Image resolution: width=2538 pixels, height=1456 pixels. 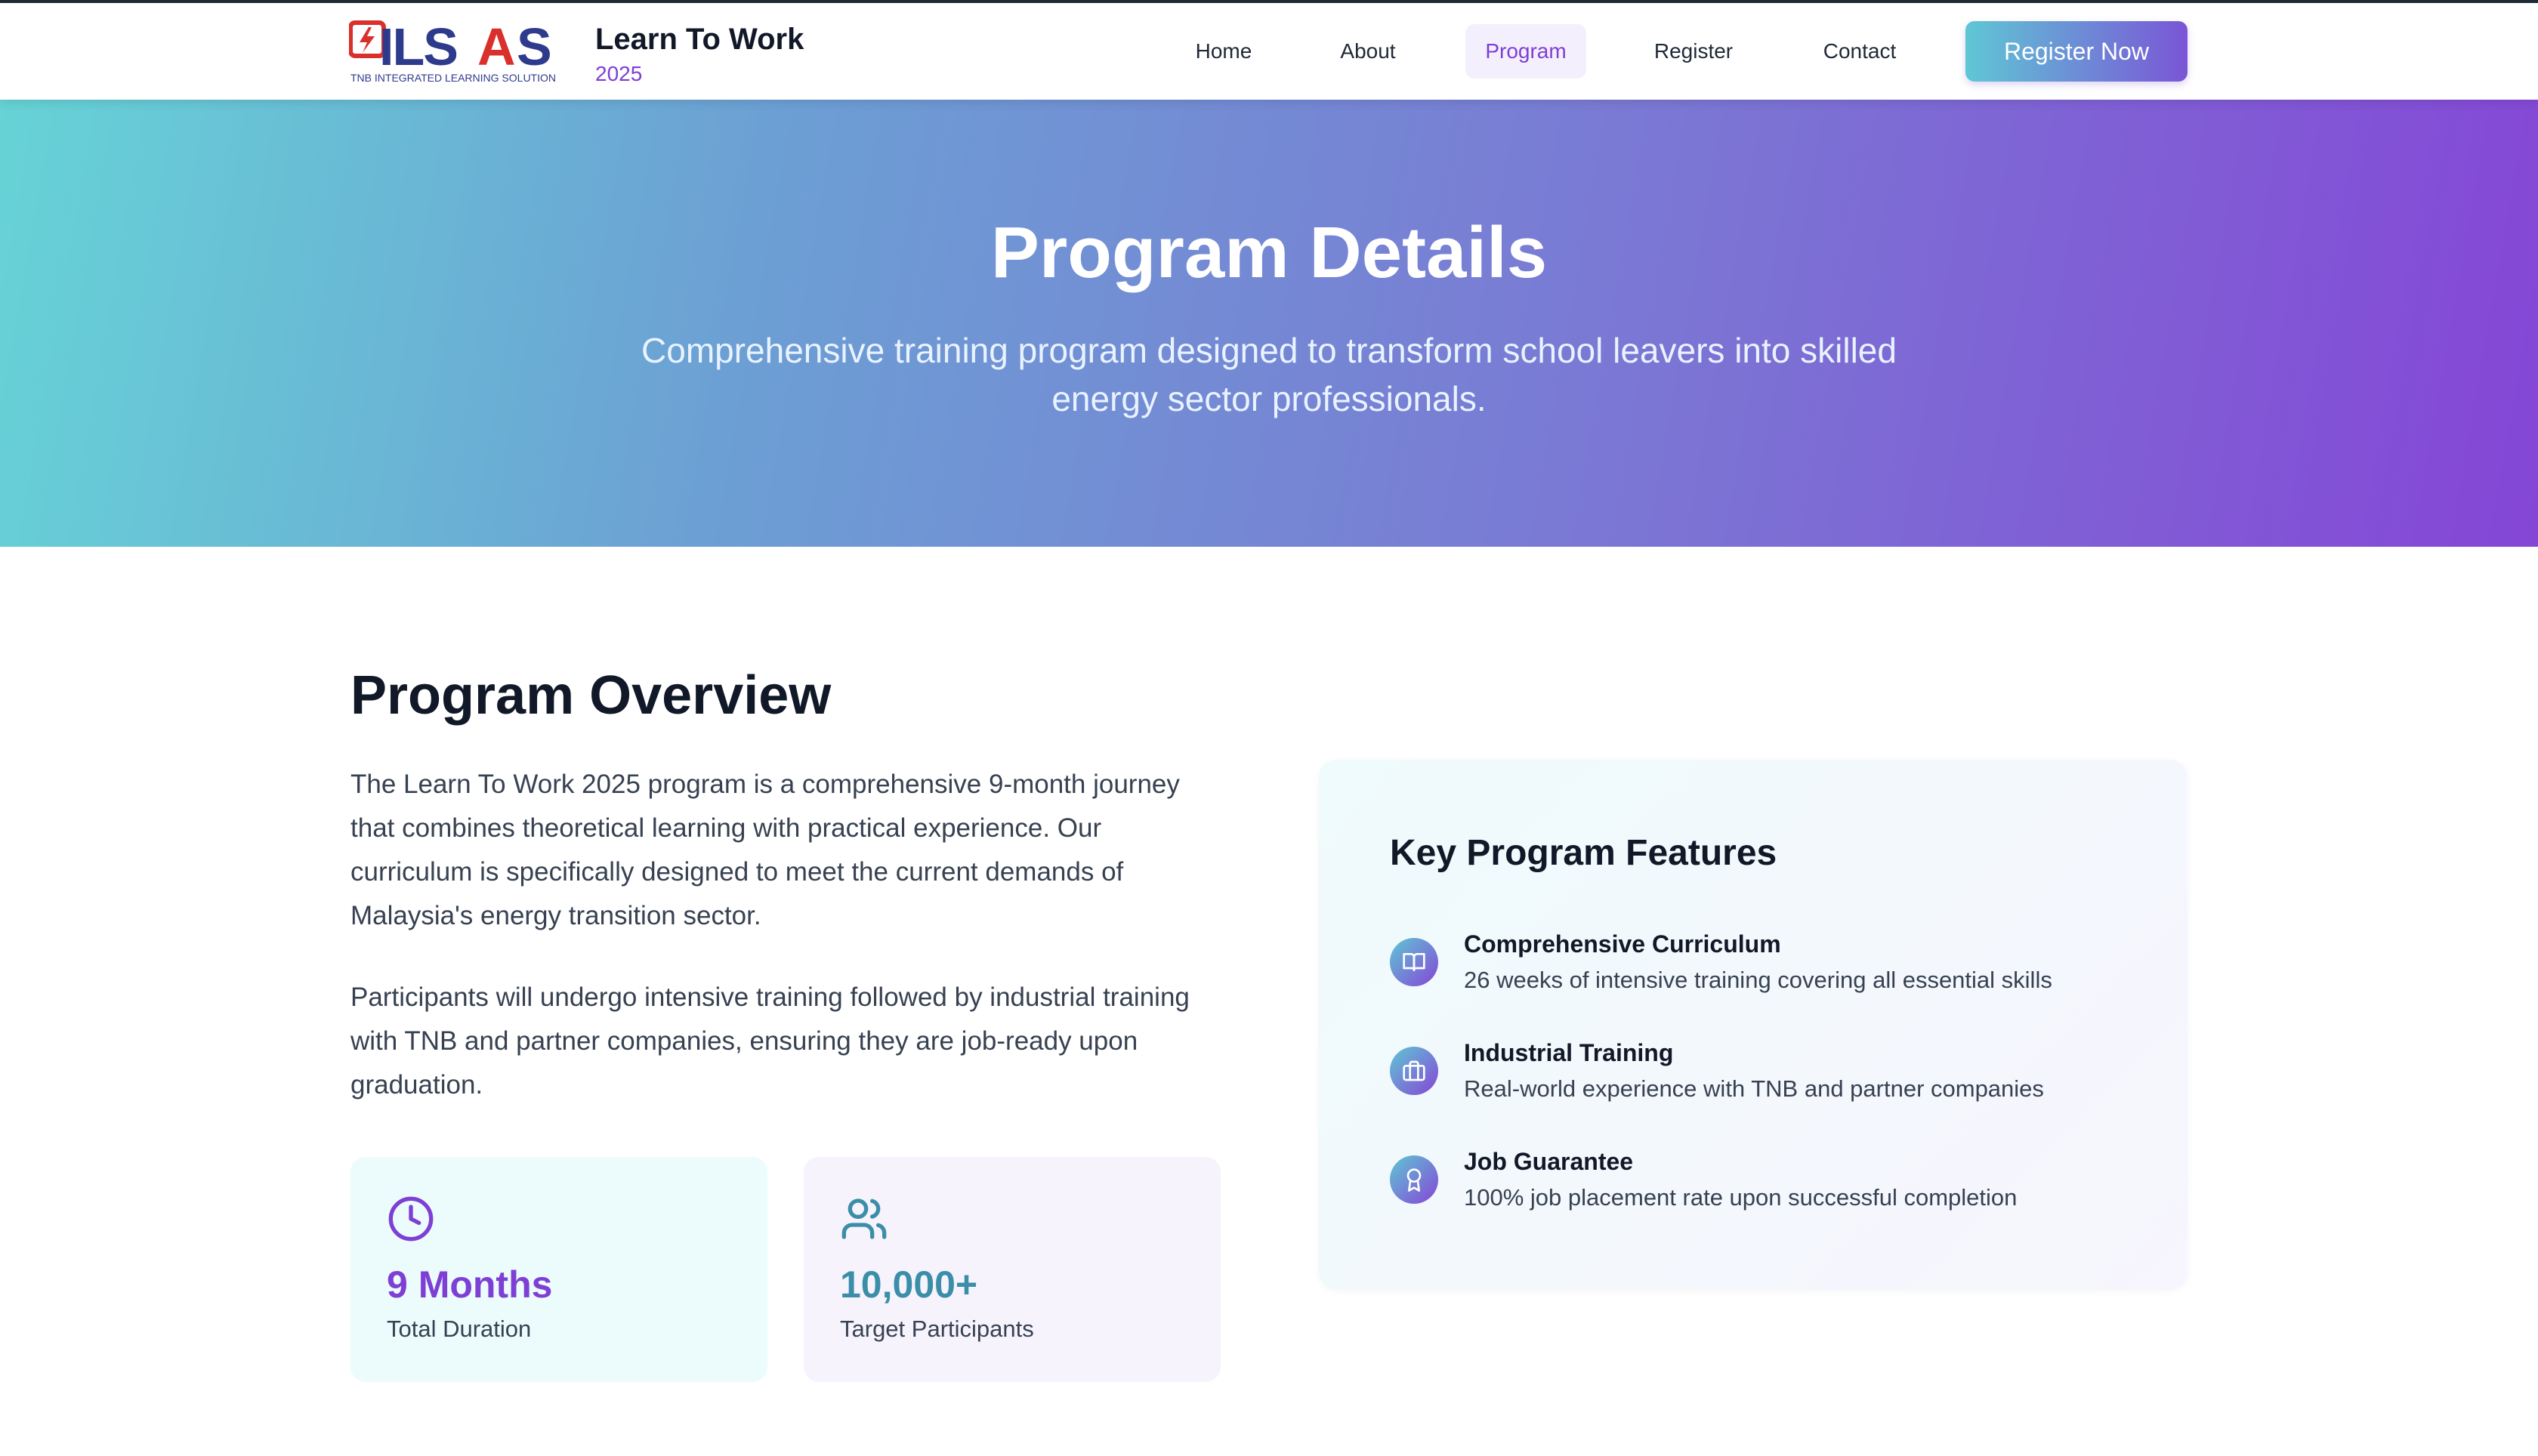 I want to click on feature-title: Comprehensive Curriculum, so click(x=1622, y=944).